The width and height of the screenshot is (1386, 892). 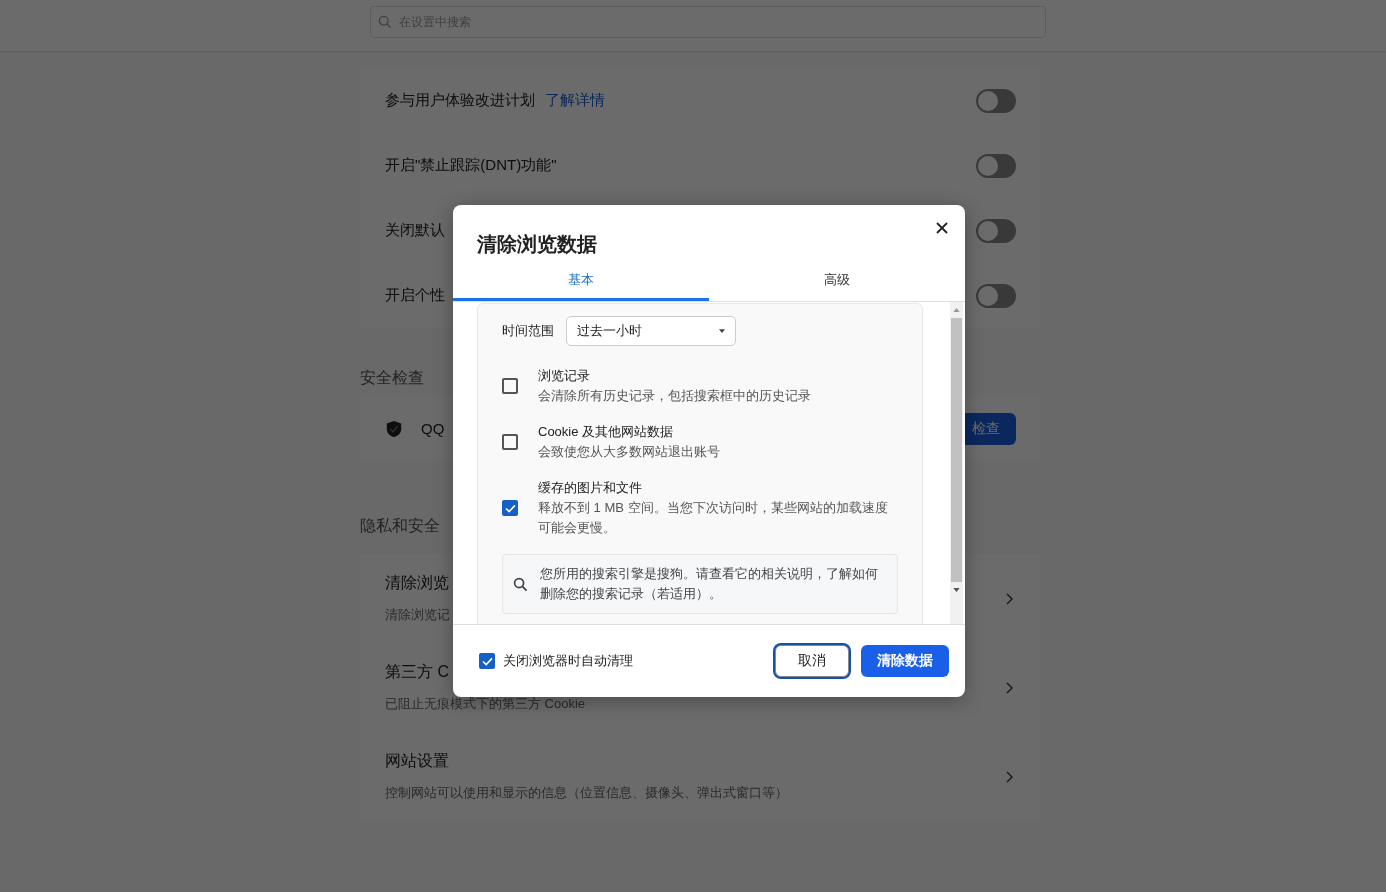 What do you see at coordinates (956, 450) in the screenshot?
I see `scrollbar-thumb` at bounding box center [956, 450].